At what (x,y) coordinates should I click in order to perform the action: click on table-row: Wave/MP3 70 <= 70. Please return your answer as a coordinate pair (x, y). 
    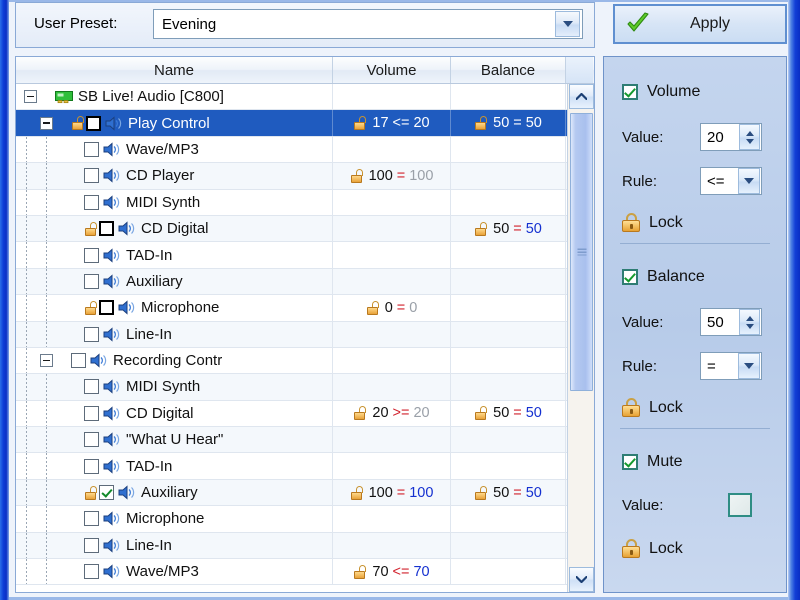
    Looking at the image, I should click on (292, 572).